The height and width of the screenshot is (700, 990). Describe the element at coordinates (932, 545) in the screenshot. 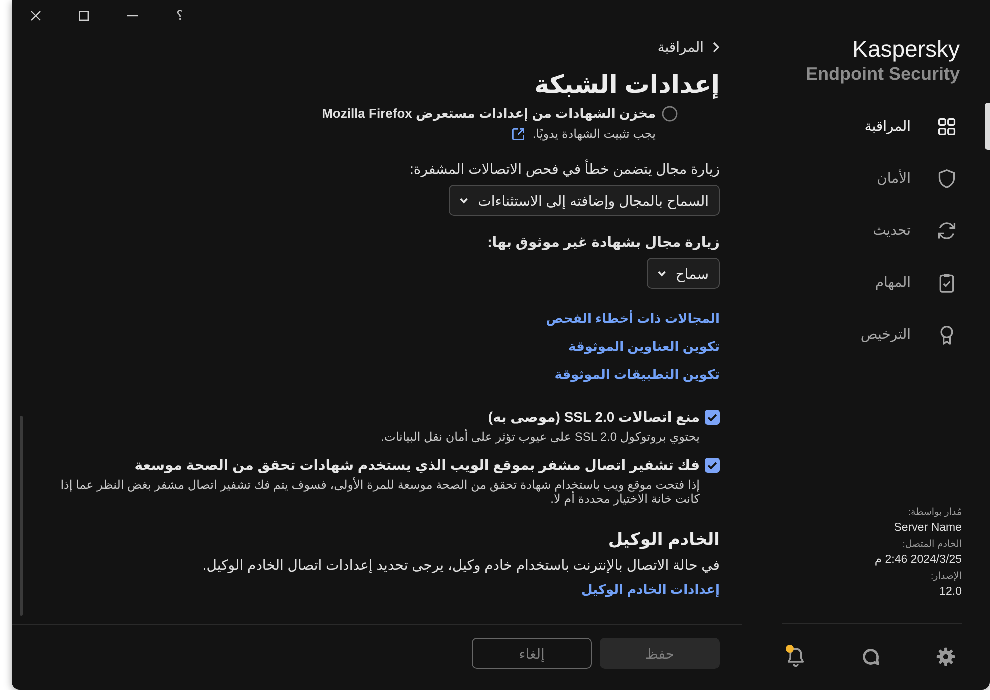

I see `info-label: الخادم المتصل:` at that location.